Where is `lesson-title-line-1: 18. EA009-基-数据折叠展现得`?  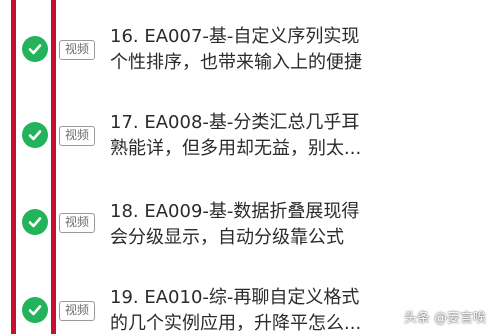 lesson-title-line-1: 18. EA009-基-数据折叠展现得 is located at coordinates (235, 211).